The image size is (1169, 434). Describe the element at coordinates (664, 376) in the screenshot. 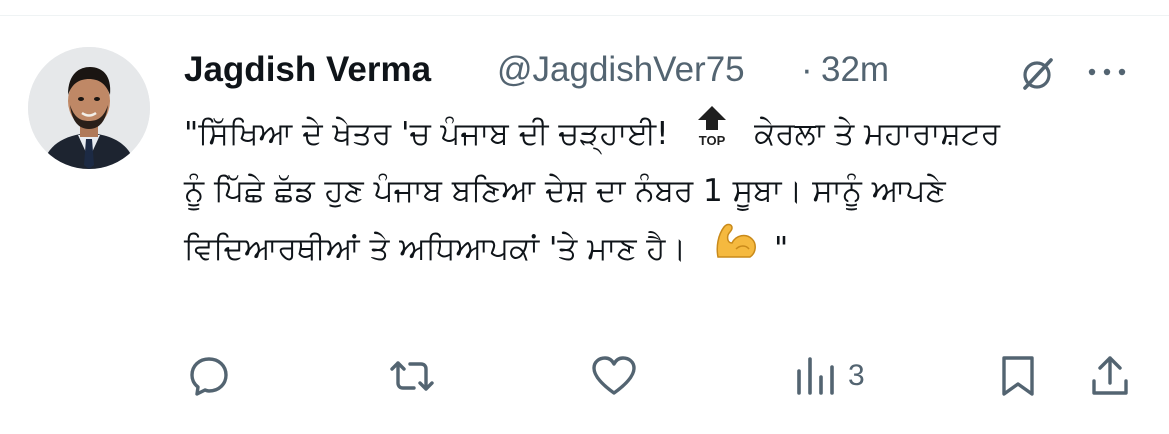

I see `action-bar: 3` at that location.